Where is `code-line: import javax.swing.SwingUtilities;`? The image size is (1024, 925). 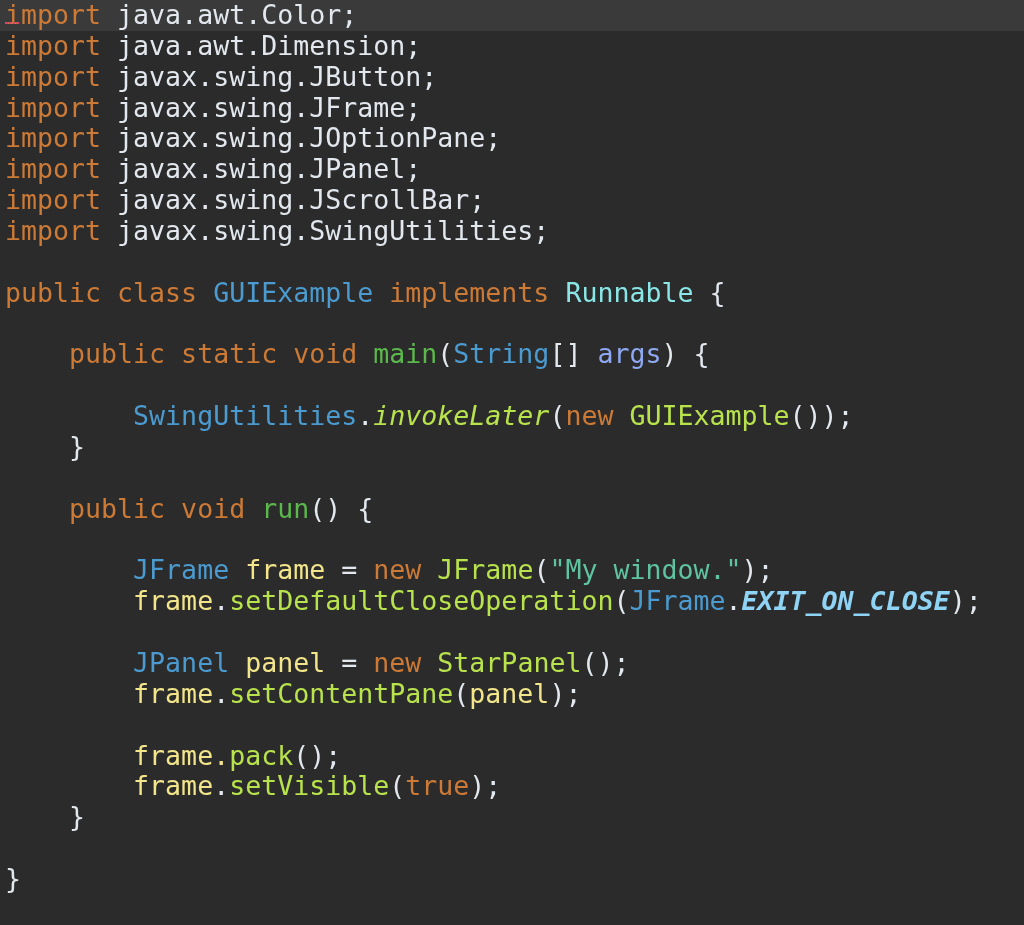 code-line: import javax.swing.SwingUtilities; is located at coordinates (277, 230).